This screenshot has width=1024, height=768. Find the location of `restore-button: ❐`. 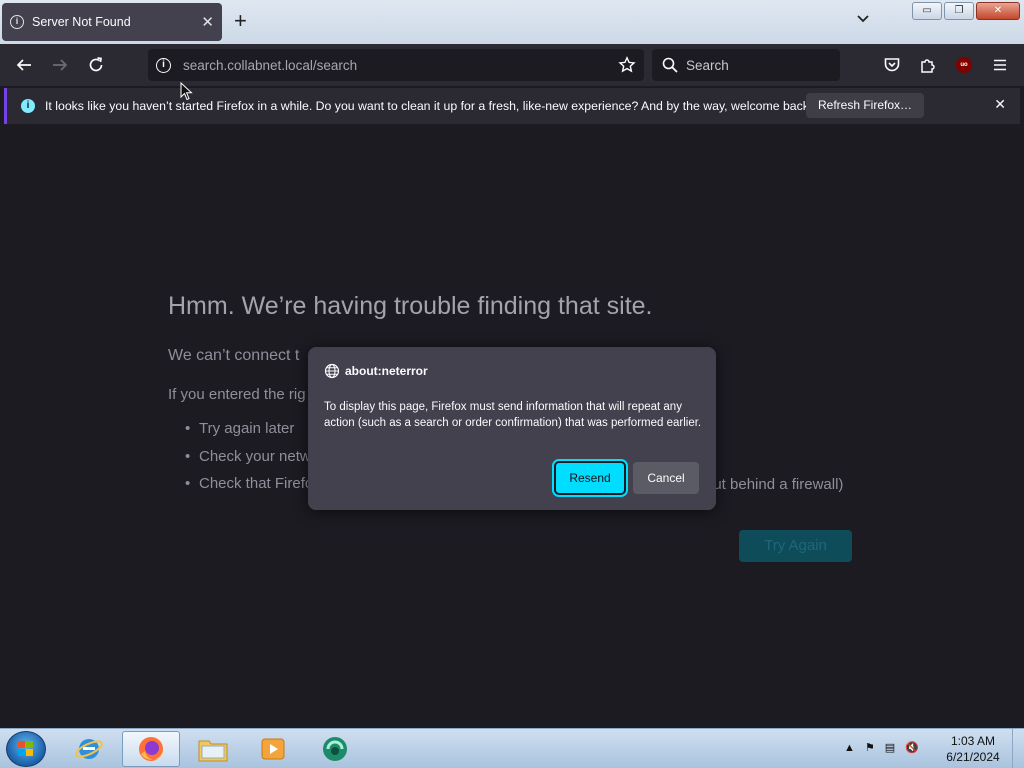

restore-button: ❐ is located at coordinates (959, 11).